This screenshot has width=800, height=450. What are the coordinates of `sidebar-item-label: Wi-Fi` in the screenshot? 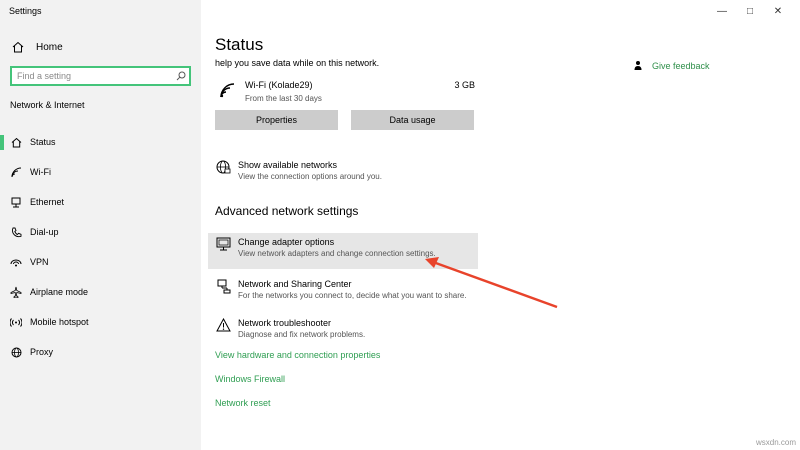 It's located at (40, 172).